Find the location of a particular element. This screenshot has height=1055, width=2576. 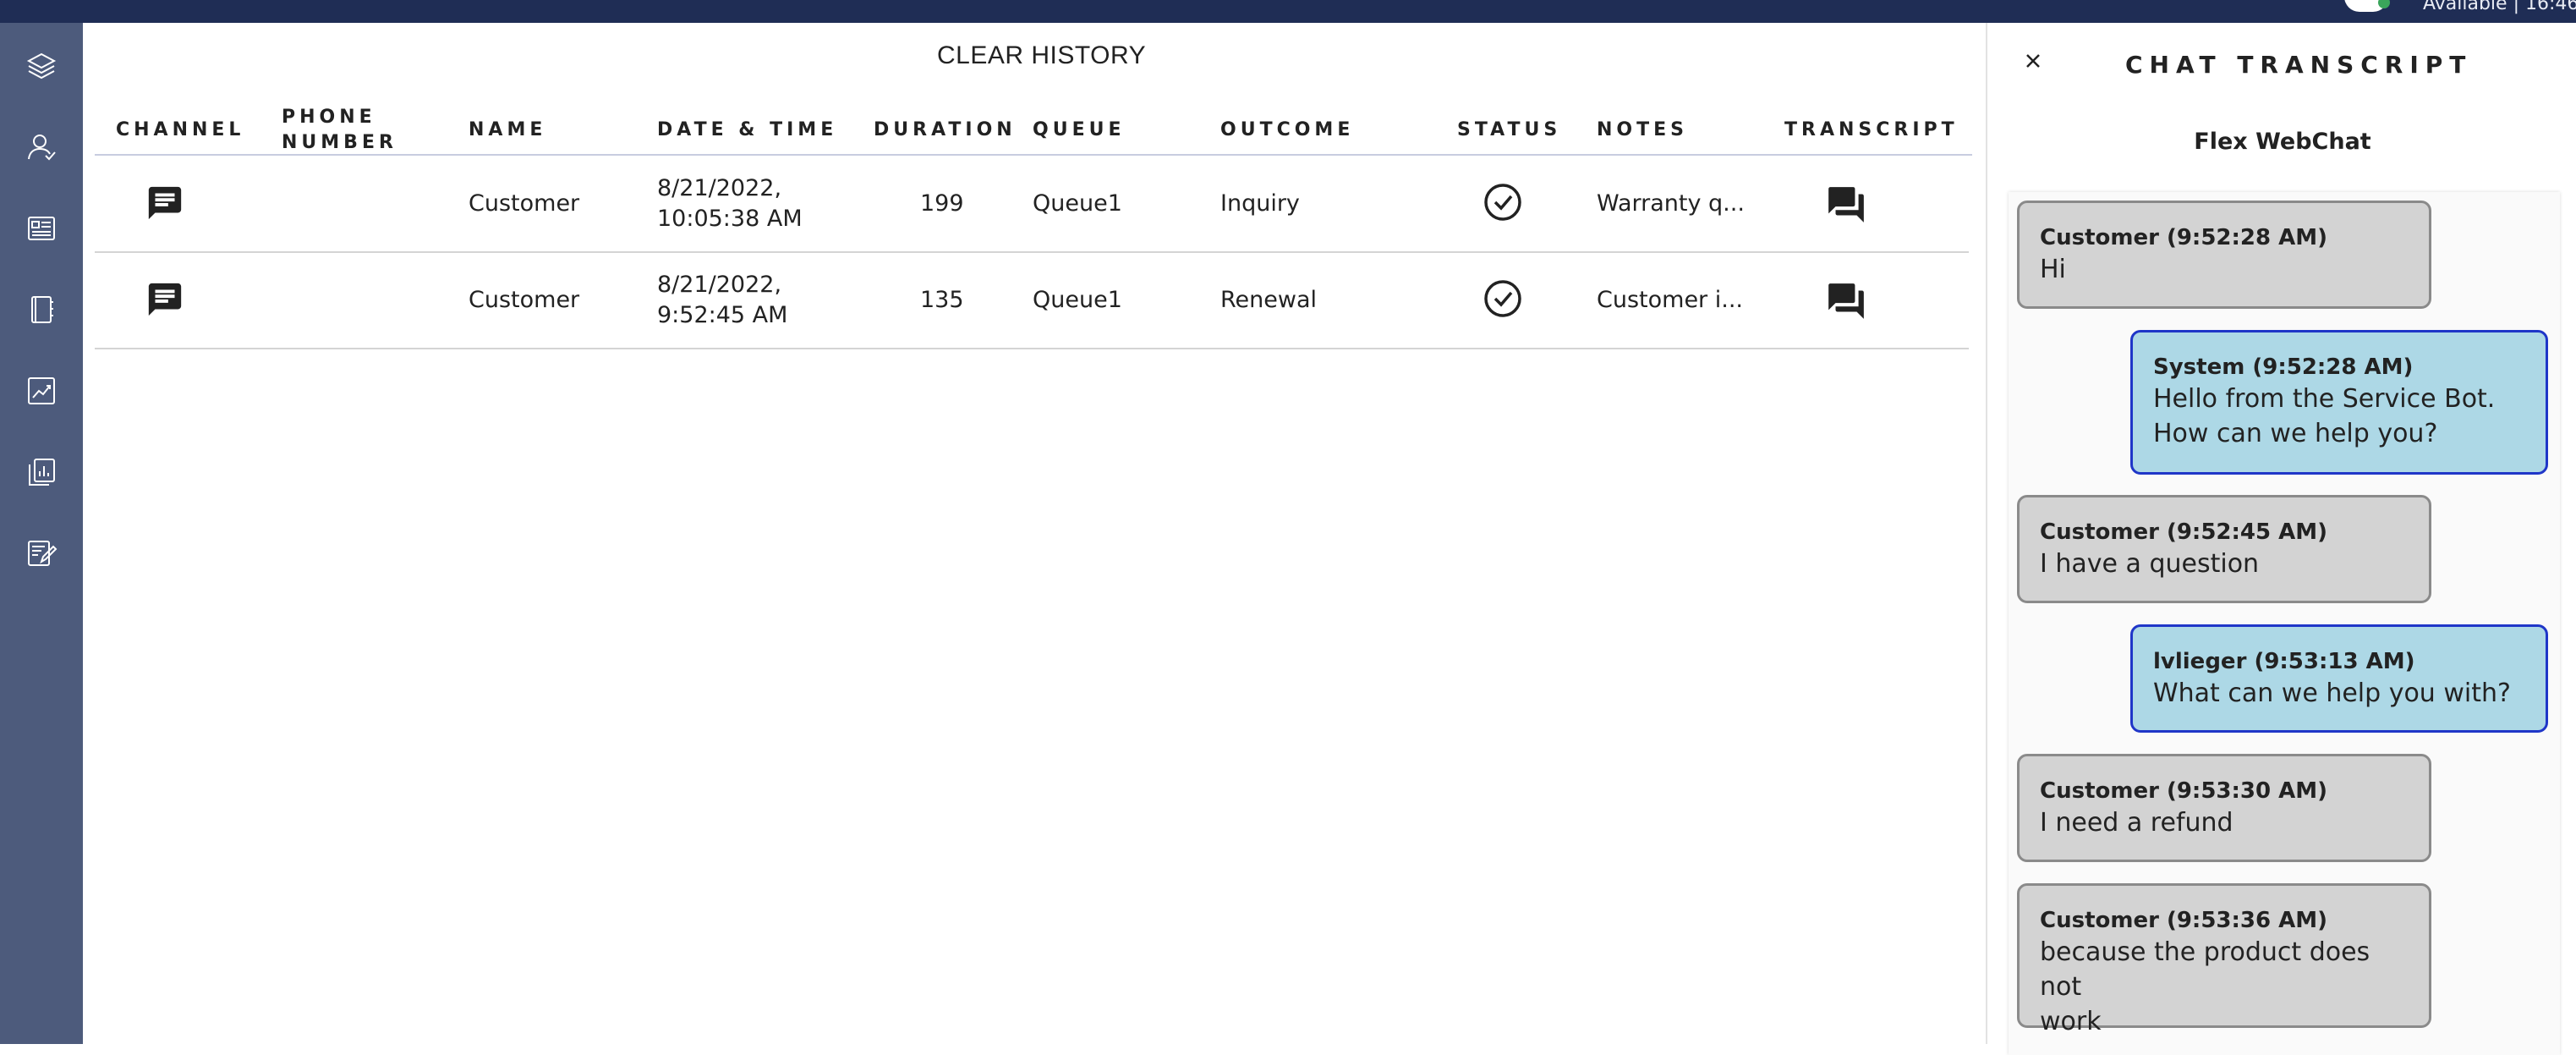

chat-message: Customer (9:53:30 AM) I need a refund is located at coordinates (2224, 808).